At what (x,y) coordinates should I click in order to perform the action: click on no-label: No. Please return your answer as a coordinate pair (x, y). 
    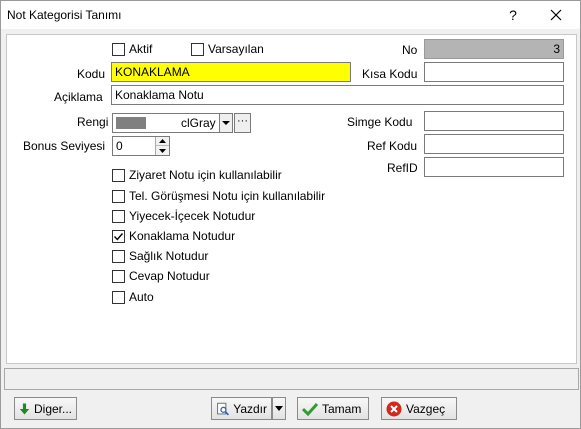
    Looking at the image, I should click on (410, 50).